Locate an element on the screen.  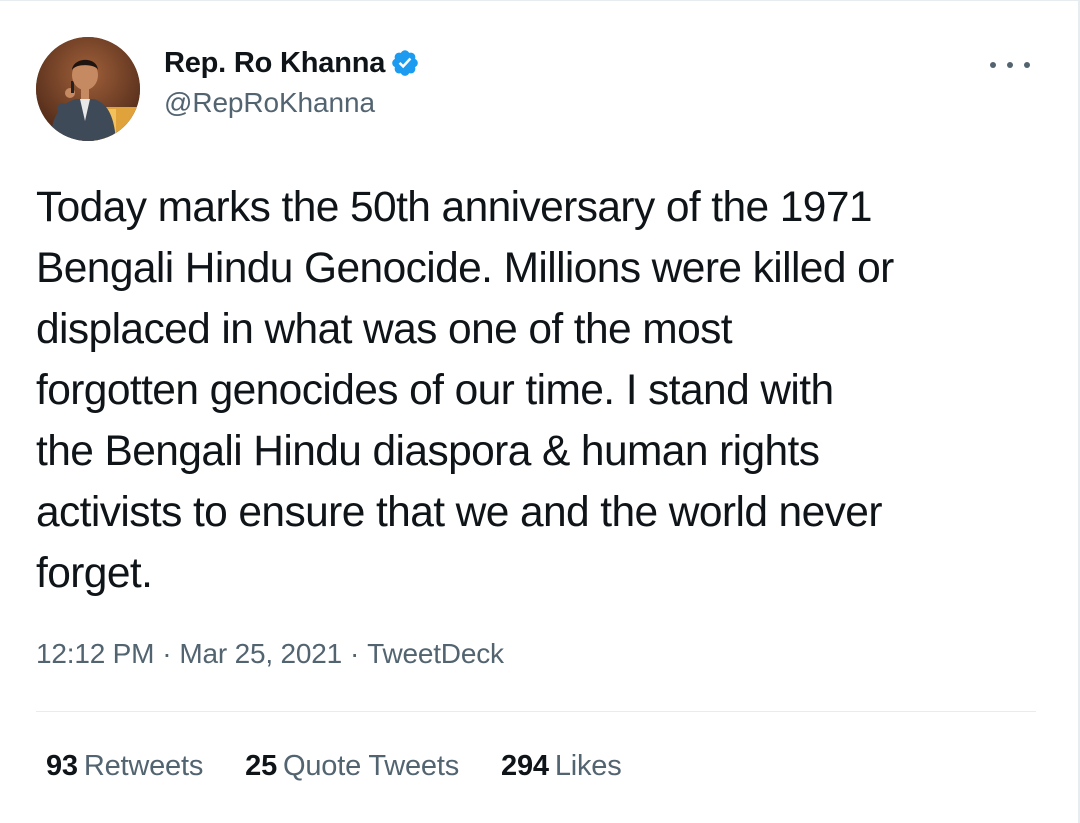
avatar-photo is located at coordinates (88, 89).